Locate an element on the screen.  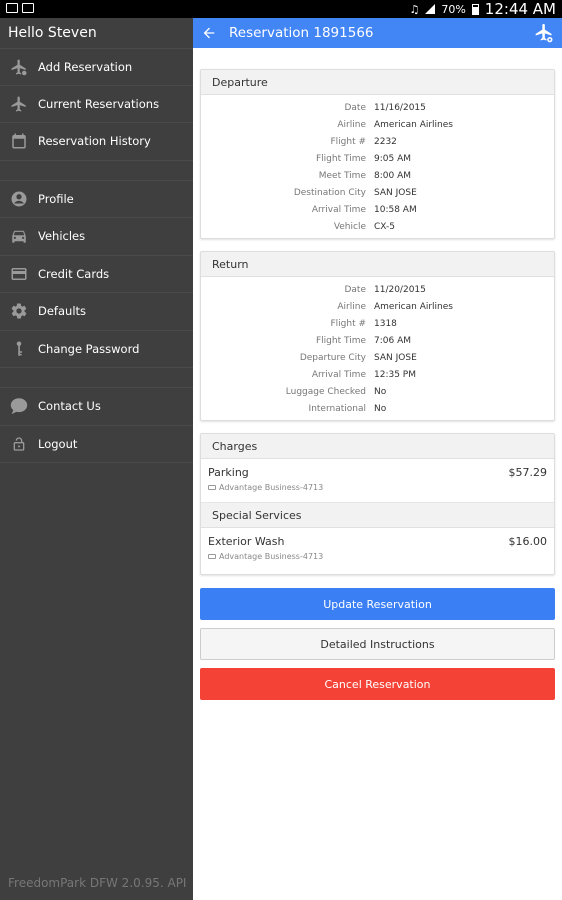
nav-change-password: Change Password is located at coordinates (96, 349).